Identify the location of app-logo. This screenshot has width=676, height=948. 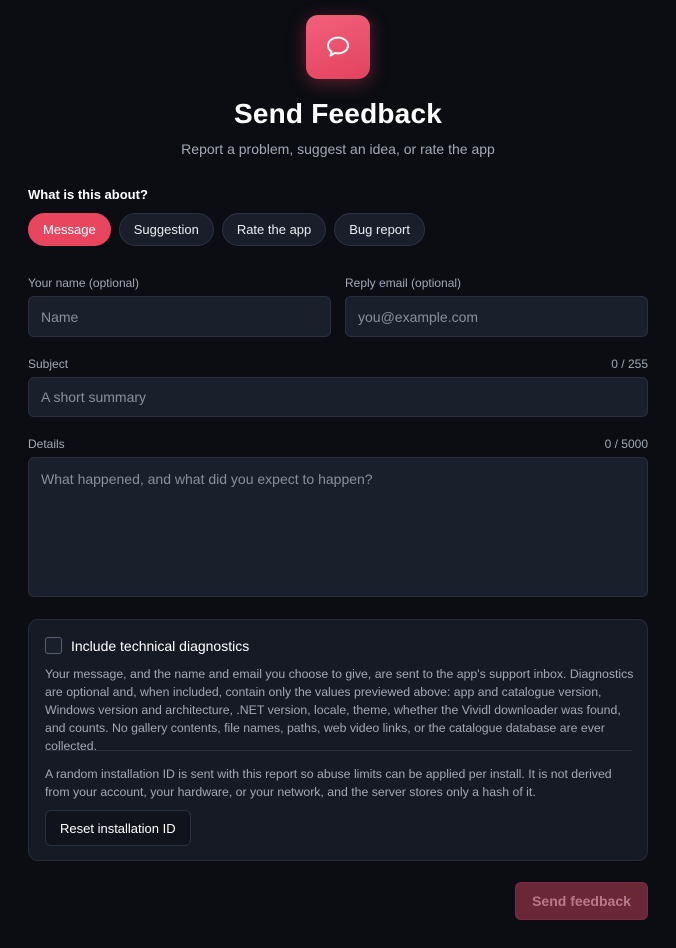
(338, 47).